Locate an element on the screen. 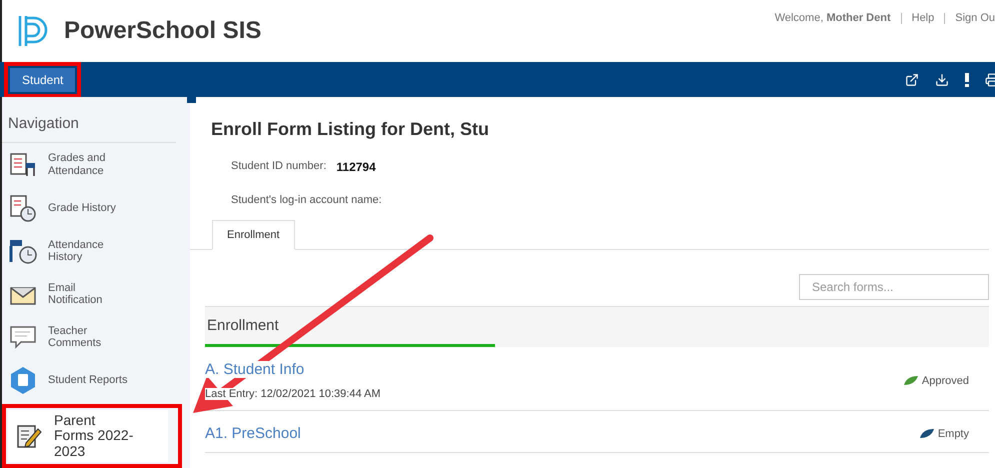 This screenshot has width=995, height=468. last-entry-text: Last Entry: 12/02/2021 10:39:44 AM is located at coordinates (293, 394).